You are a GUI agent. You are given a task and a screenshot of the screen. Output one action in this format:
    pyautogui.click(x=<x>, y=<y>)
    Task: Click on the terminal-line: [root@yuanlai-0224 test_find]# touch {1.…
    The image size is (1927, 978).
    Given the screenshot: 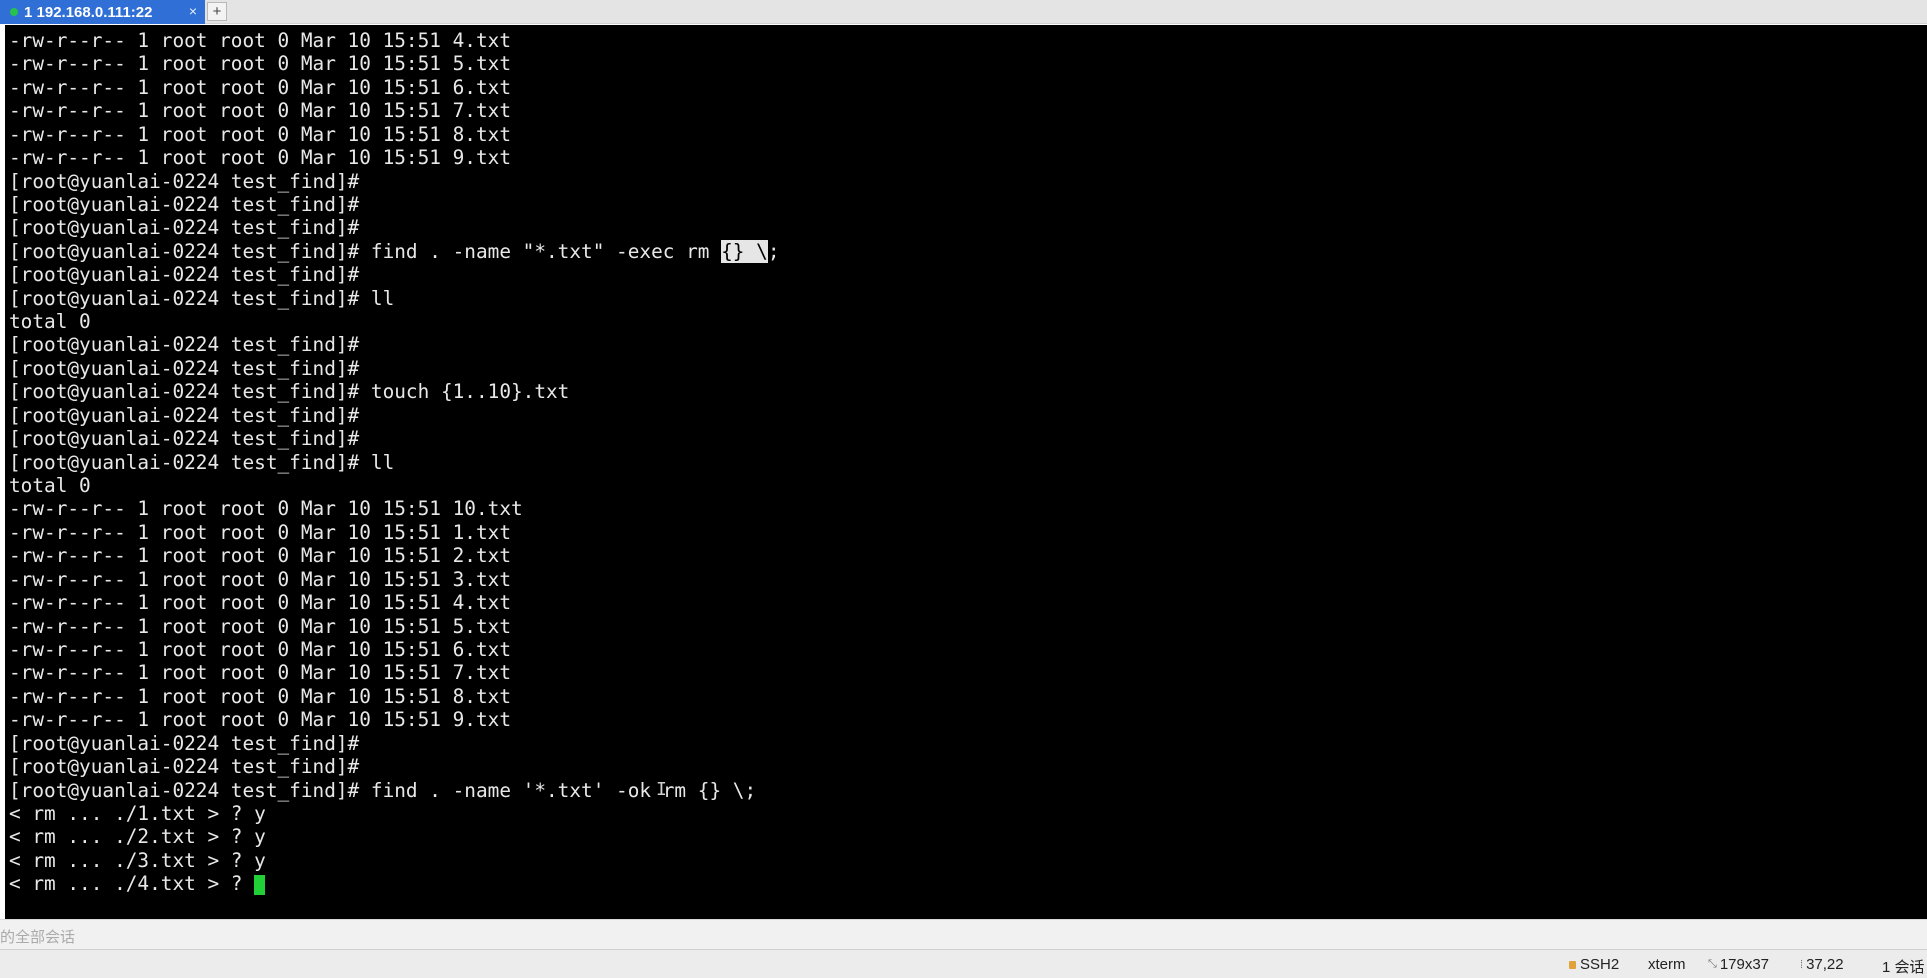 What is the action you would take?
    pyautogui.click(x=289, y=392)
    